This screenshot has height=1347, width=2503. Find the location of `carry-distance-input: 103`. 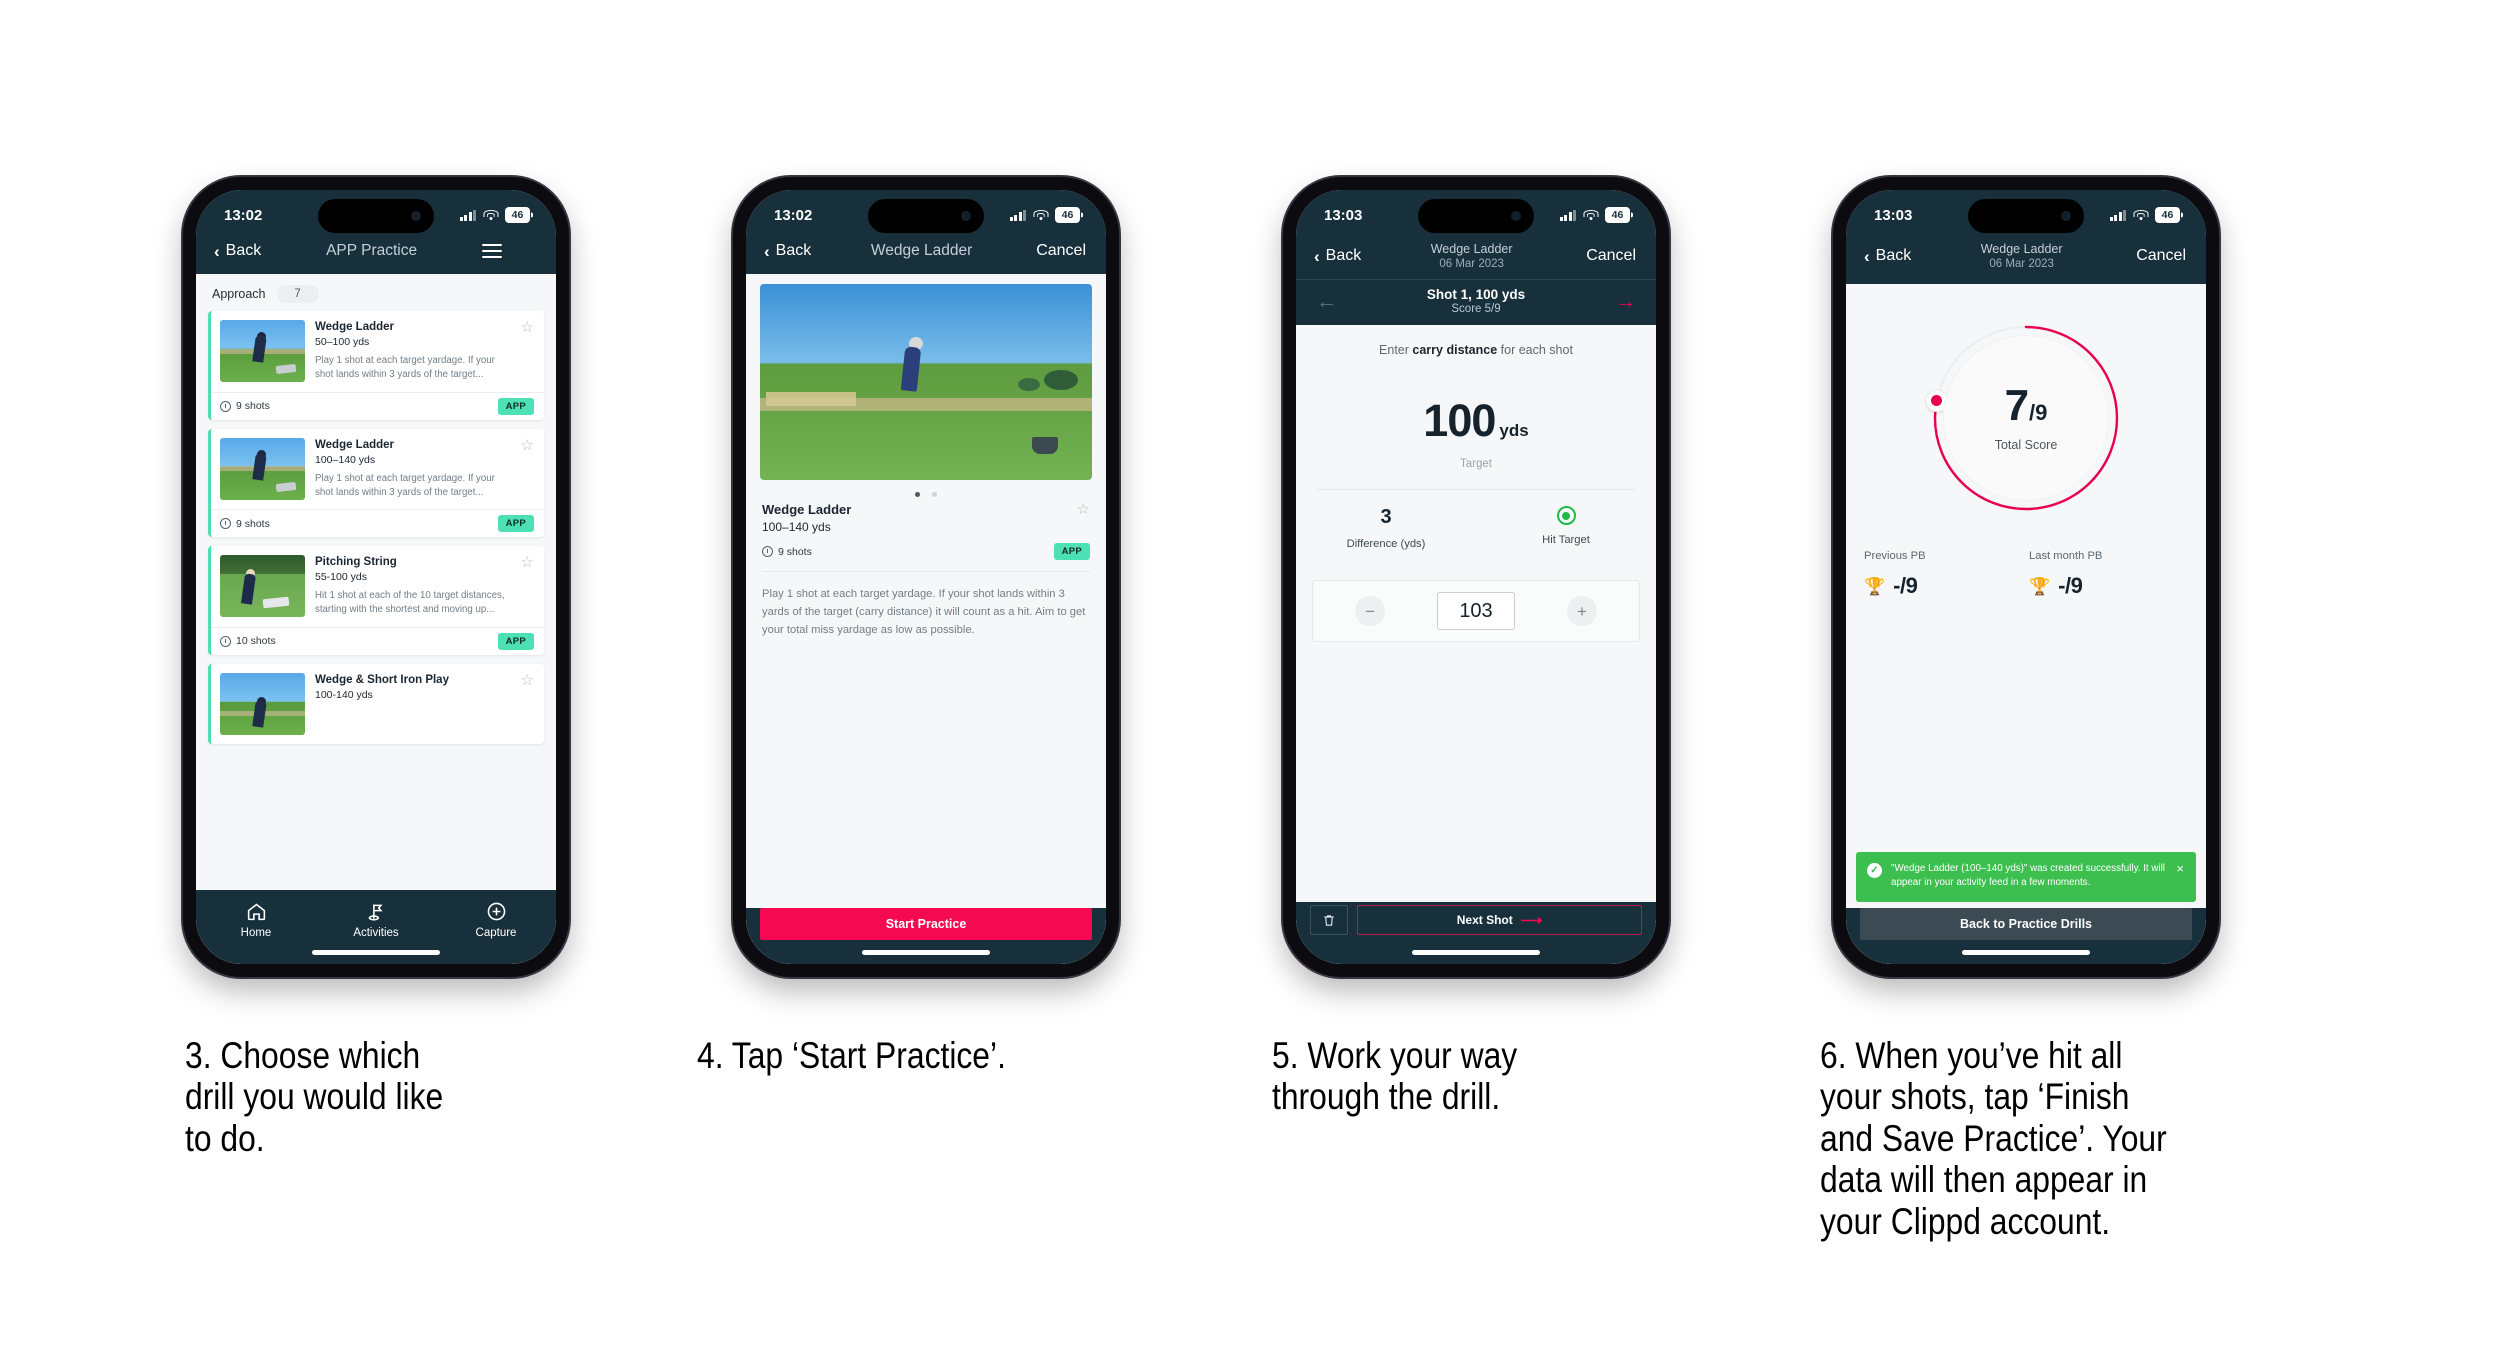

carry-distance-input: 103 is located at coordinates (1476, 611).